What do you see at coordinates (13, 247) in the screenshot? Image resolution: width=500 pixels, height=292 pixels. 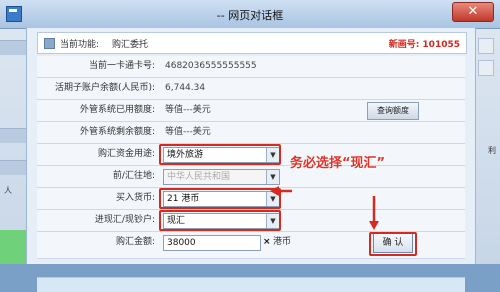 I see `background-green-block` at bounding box center [13, 247].